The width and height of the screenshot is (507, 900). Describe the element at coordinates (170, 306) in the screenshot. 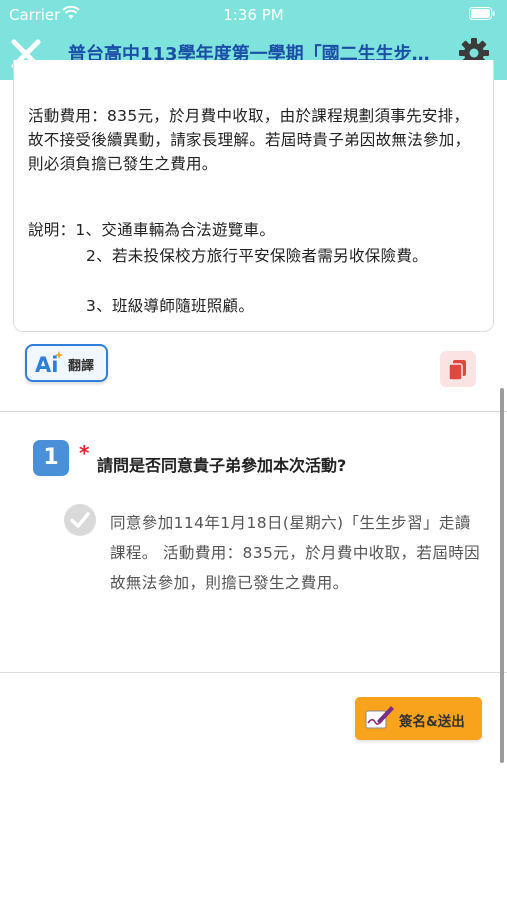

I see `note-line-3: 3、班級導師隨班照顧。` at that location.